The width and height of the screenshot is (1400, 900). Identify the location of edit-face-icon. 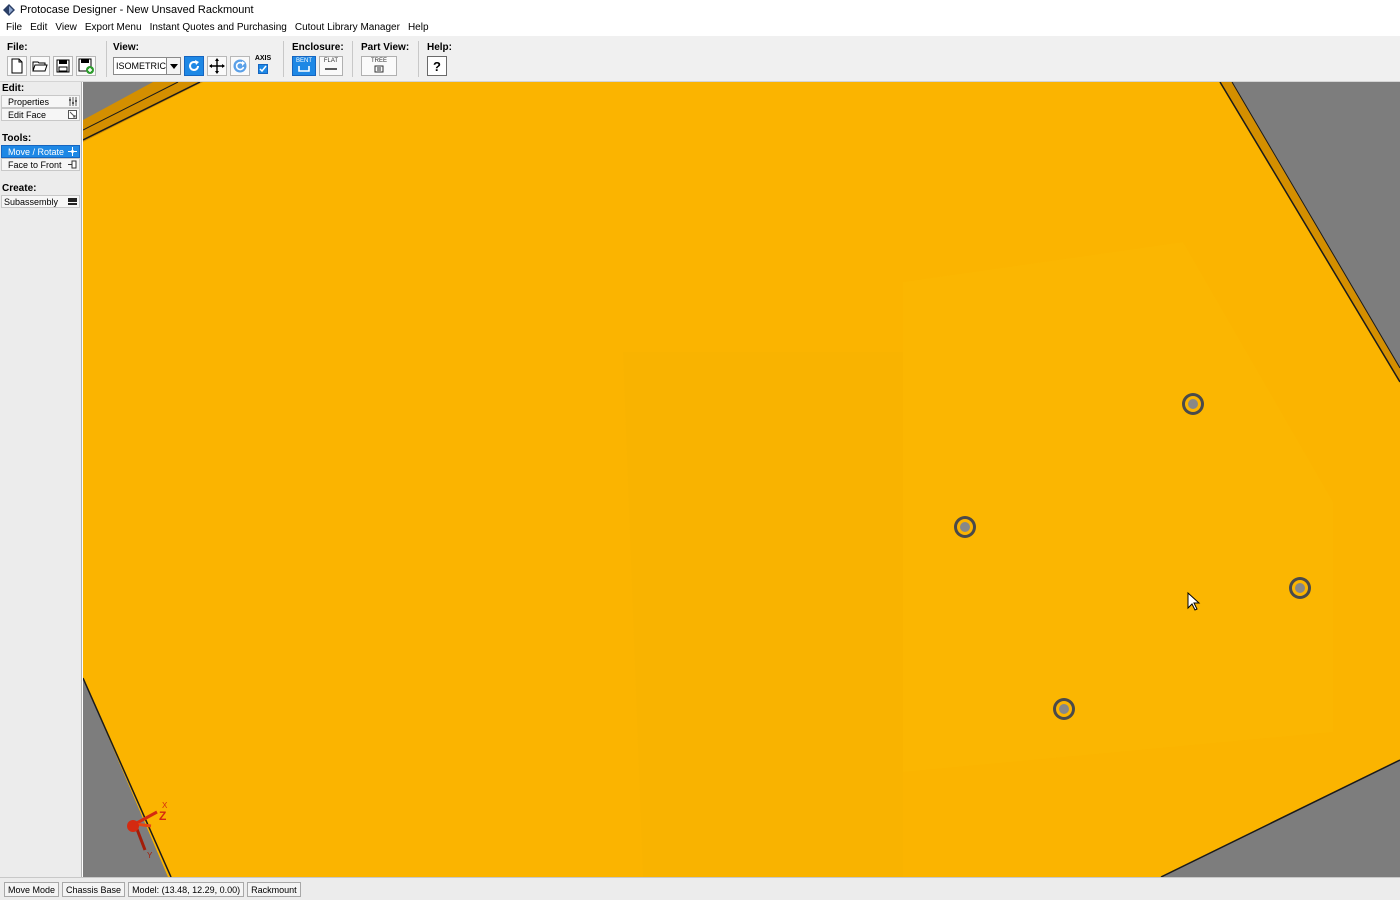
(72, 114).